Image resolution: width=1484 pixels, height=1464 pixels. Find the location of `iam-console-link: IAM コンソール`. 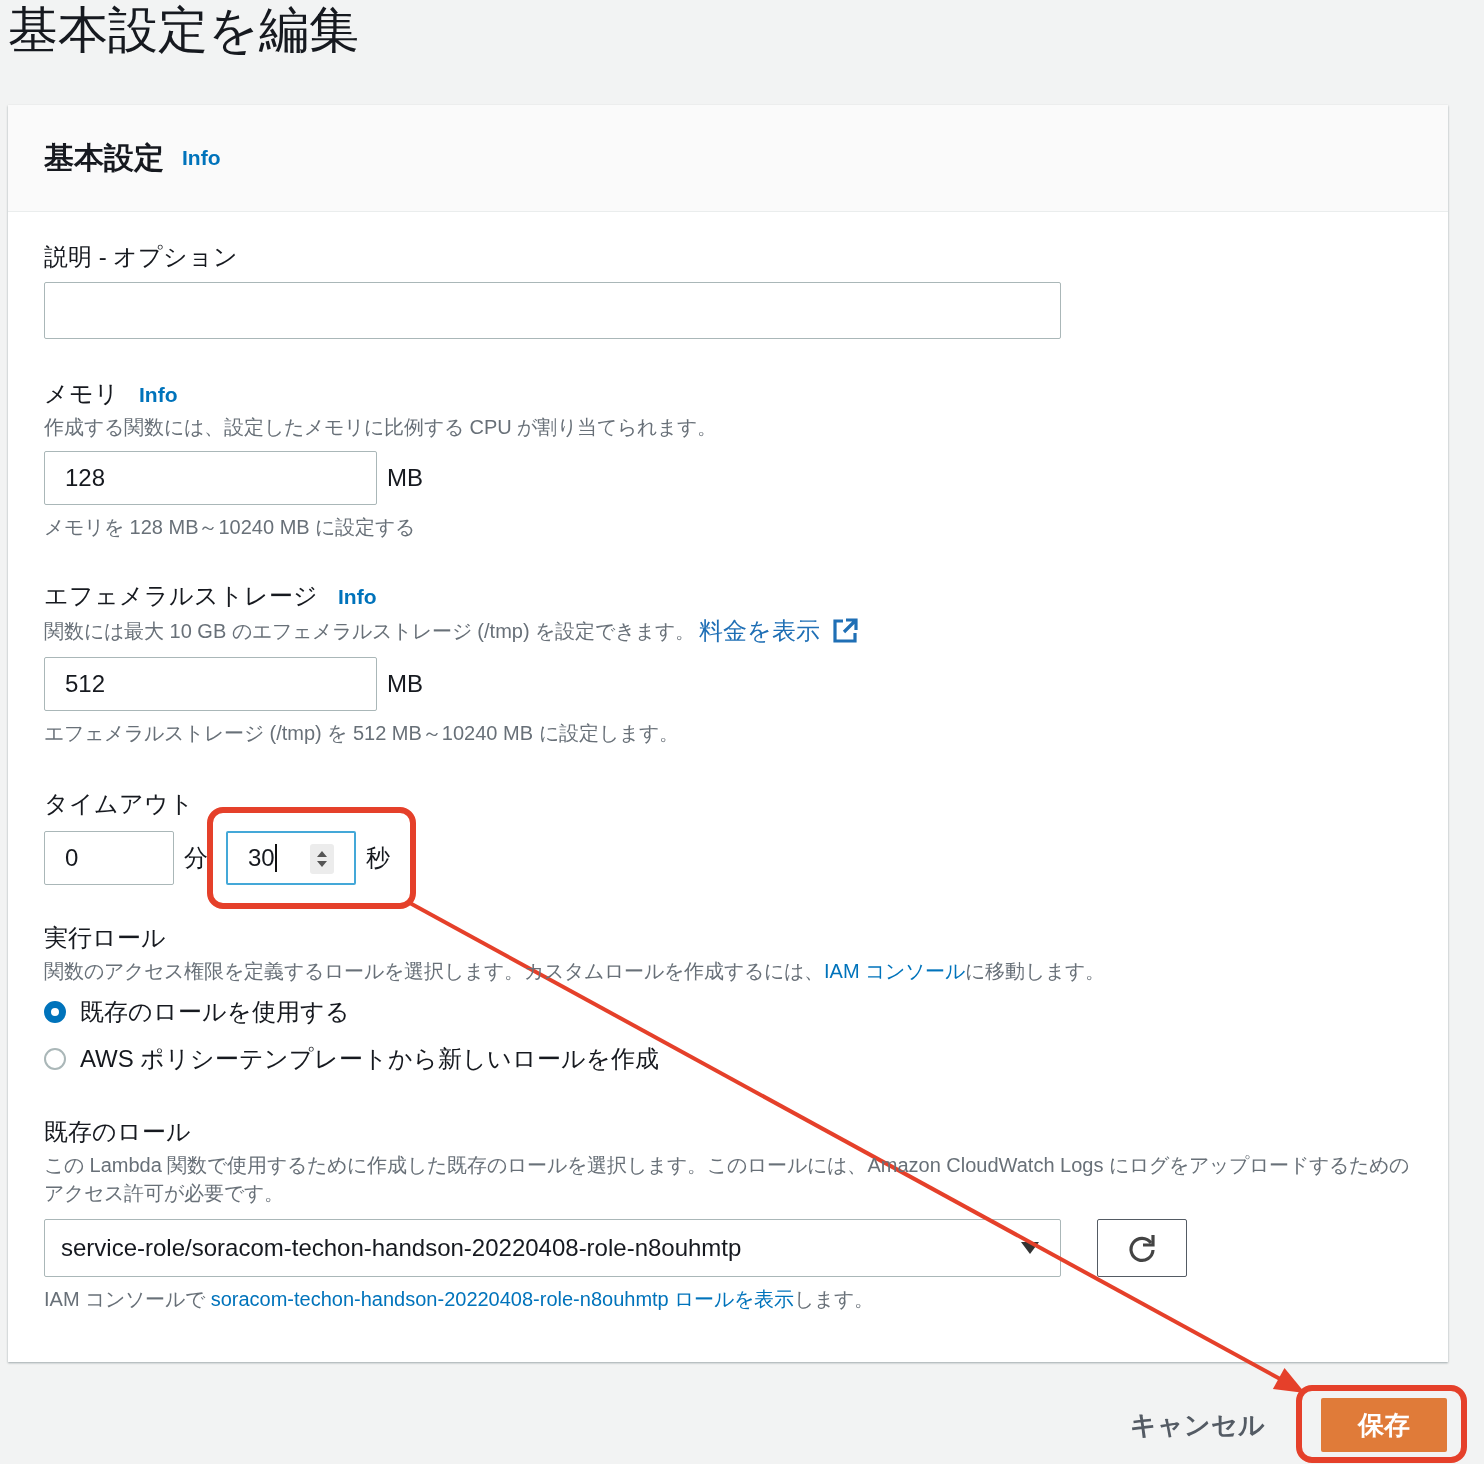

iam-console-link: IAM コンソール is located at coordinates (895, 971).